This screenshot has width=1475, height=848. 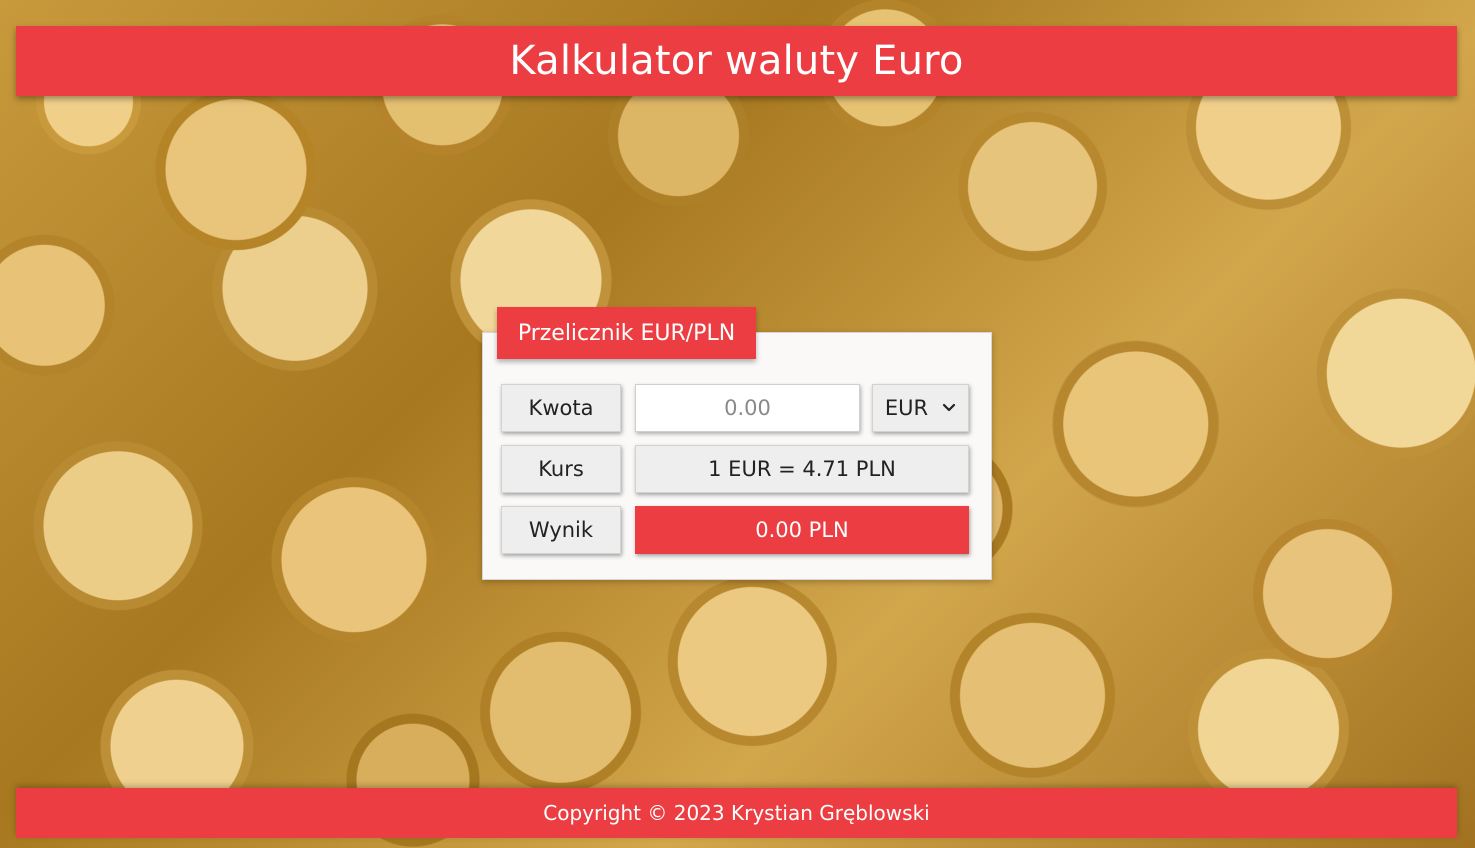 I want to click on exchange-rate-display: 1 EUR = 4.71 PLN, so click(x=802, y=469).